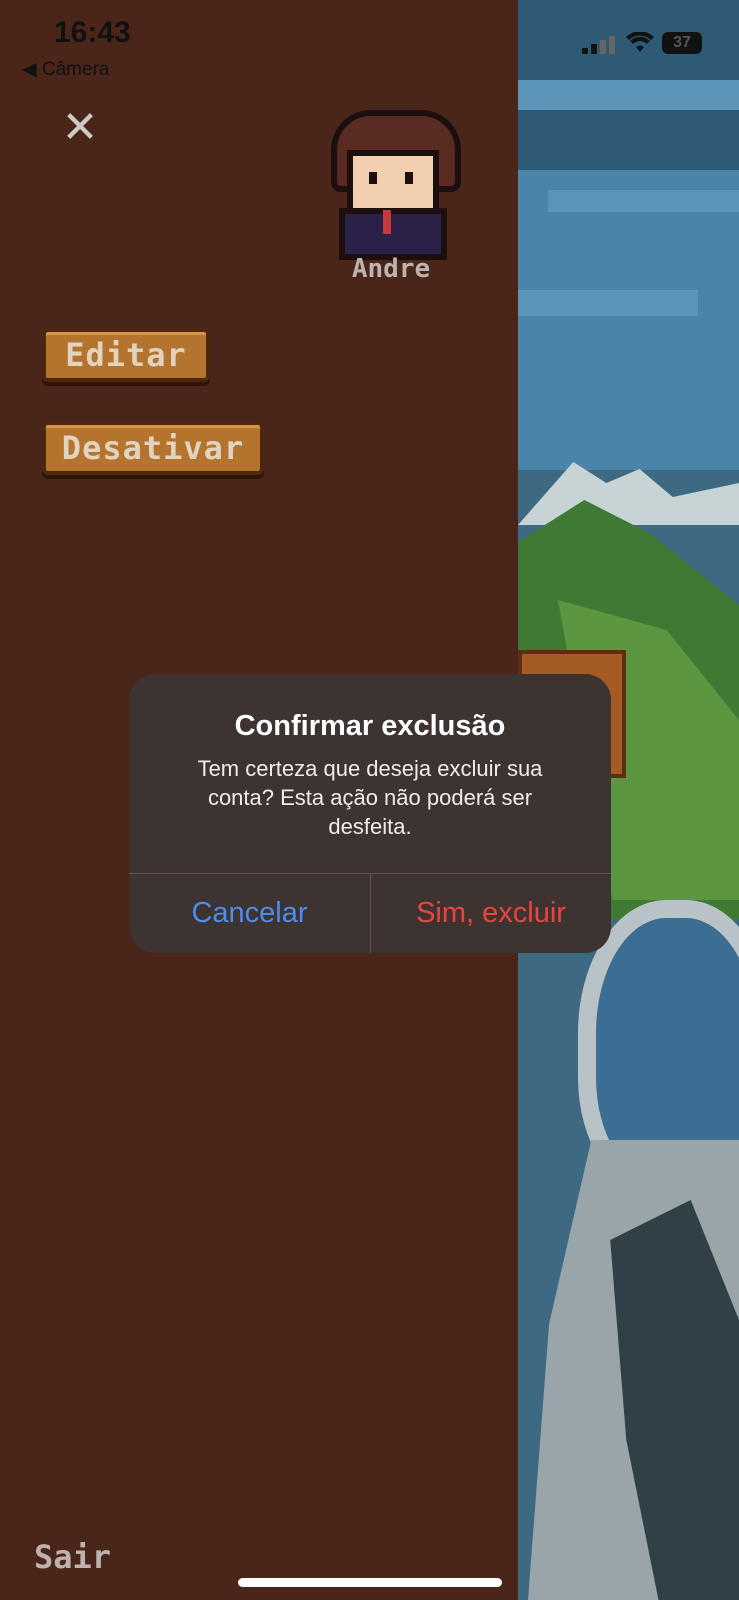  What do you see at coordinates (600, 45) in the screenshot?
I see `signal-icon` at bounding box center [600, 45].